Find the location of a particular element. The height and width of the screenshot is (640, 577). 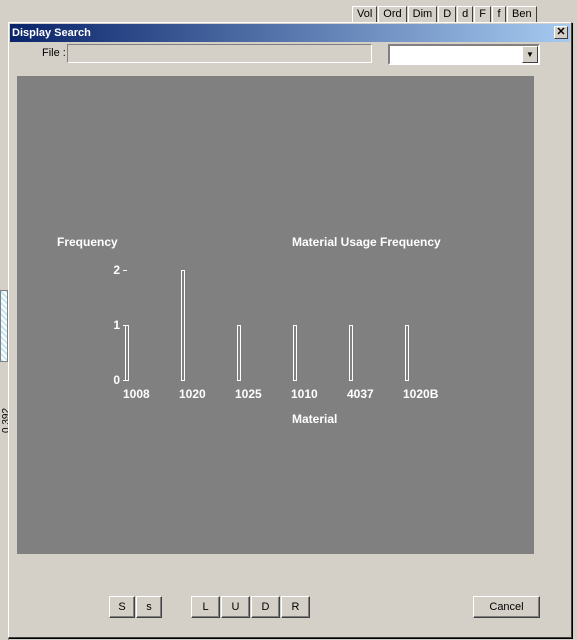

button-R: R is located at coordinates (295, 607).